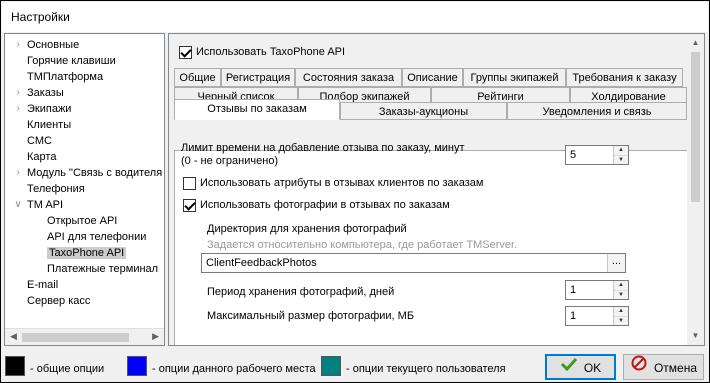 The image size is (710, 383). I want to click on tab-заказы-аукционы: Заказы-аукционы, so click(423, 111).